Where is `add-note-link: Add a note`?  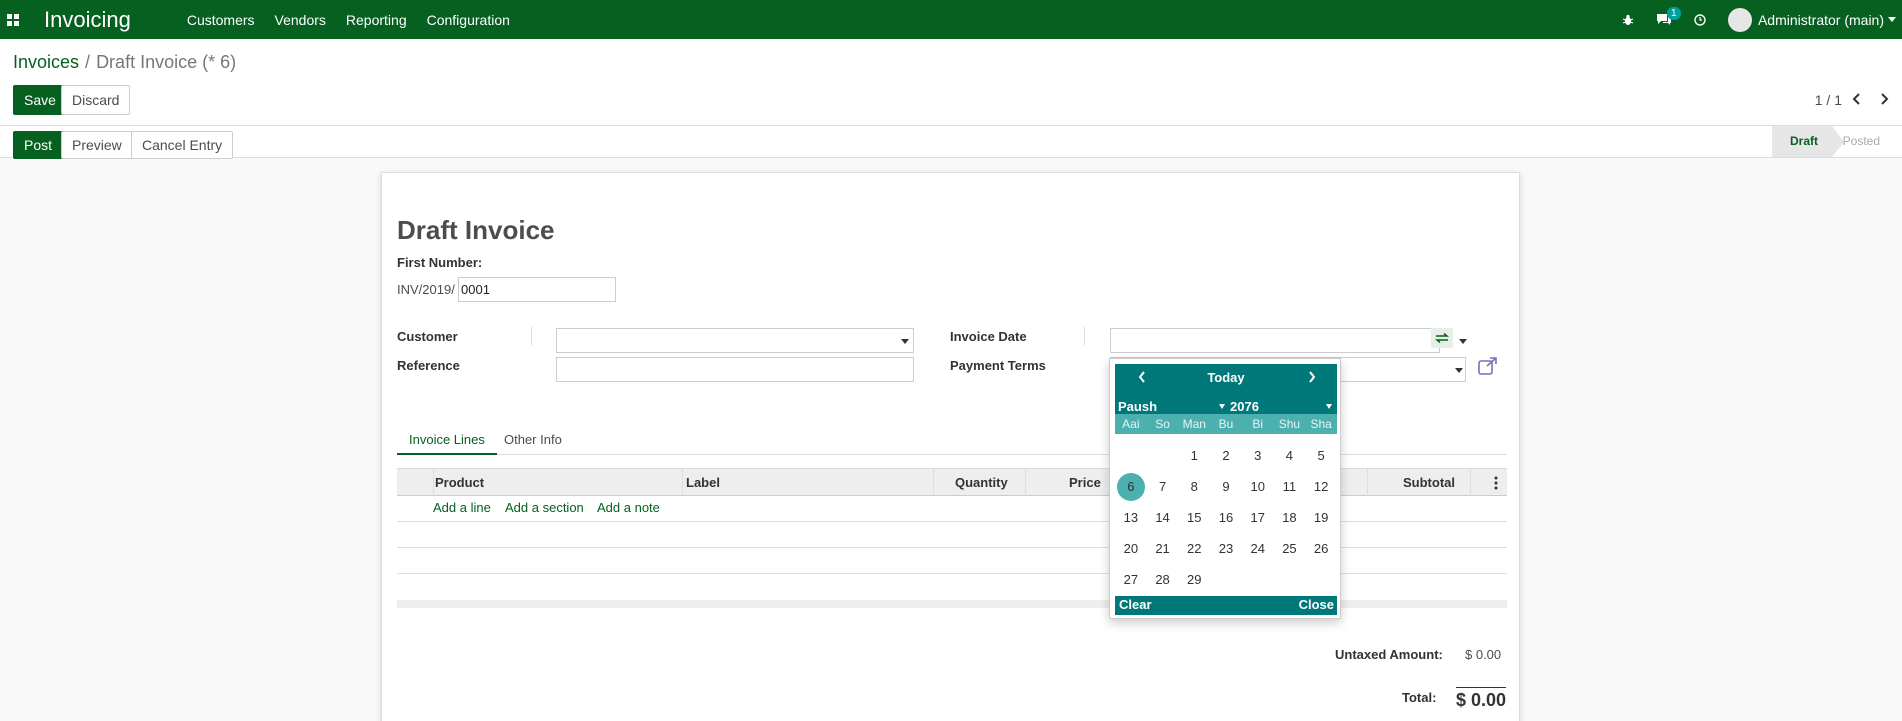 add-note-link: Add a note is located at coordinates (628, 507).